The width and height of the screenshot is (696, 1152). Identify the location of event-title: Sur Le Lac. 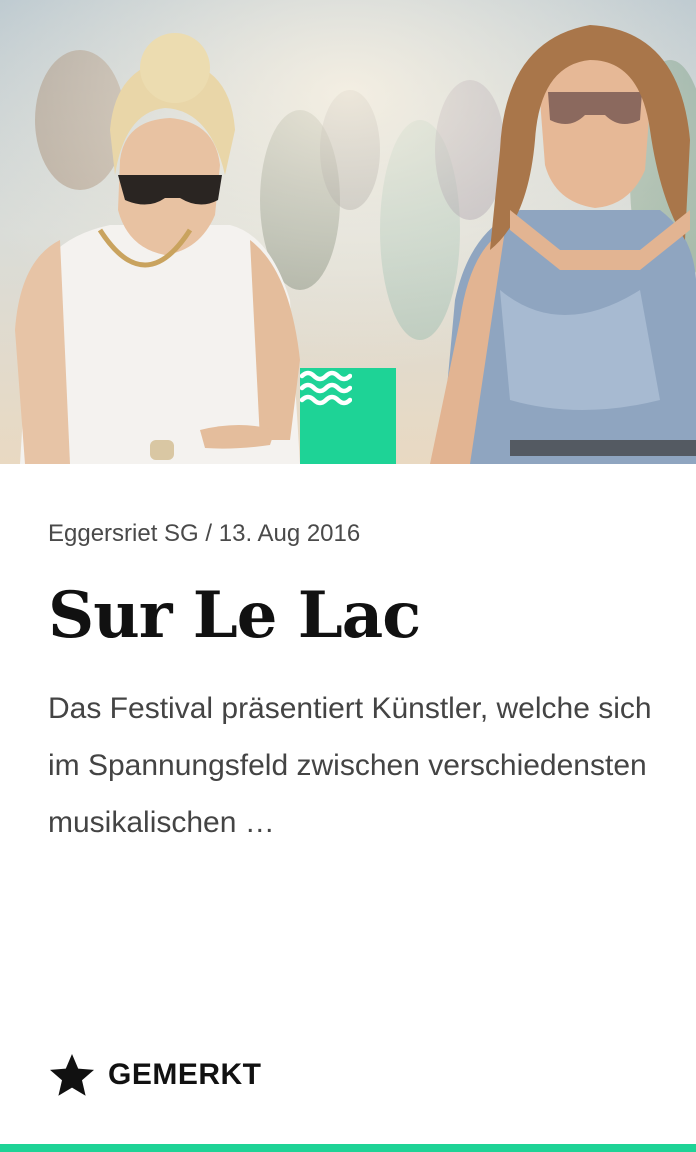
(234, 615).